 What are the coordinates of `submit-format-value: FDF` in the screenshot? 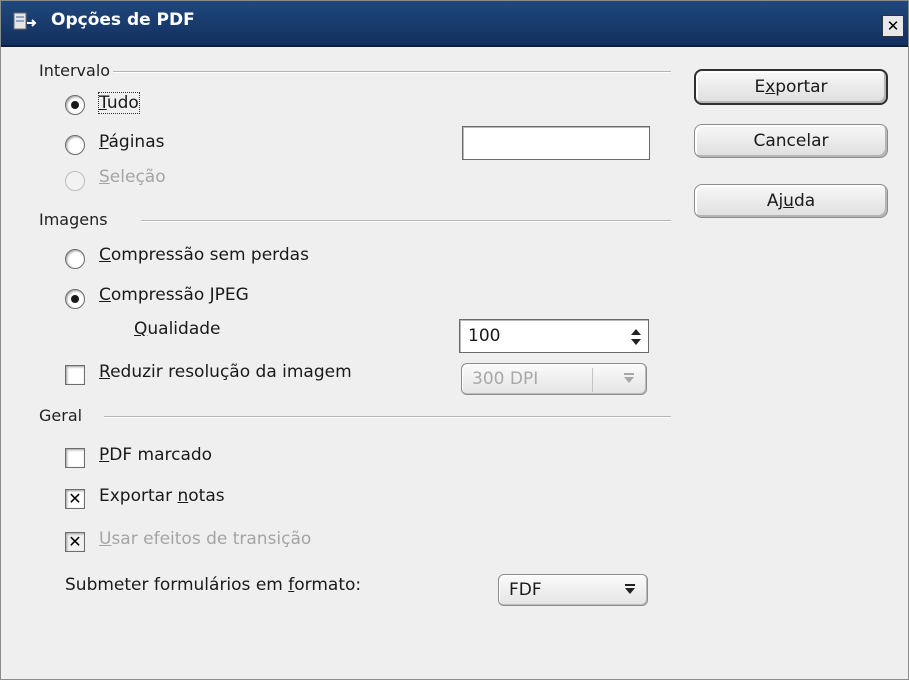 It's located at (525, 590).